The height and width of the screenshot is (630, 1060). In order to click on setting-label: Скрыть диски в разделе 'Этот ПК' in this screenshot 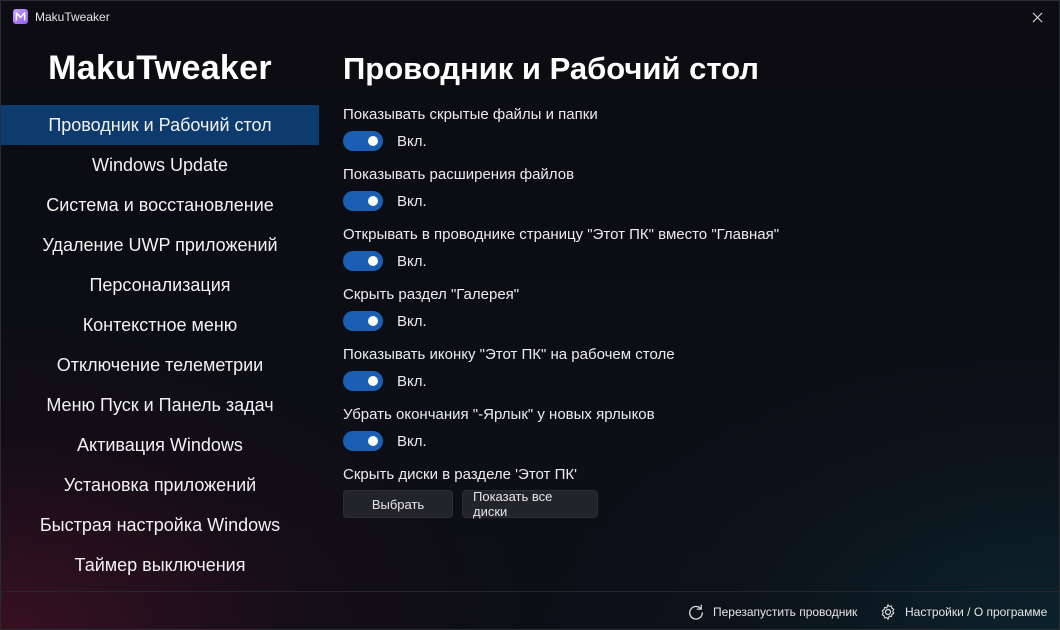, I will do `click(460, 474)`.